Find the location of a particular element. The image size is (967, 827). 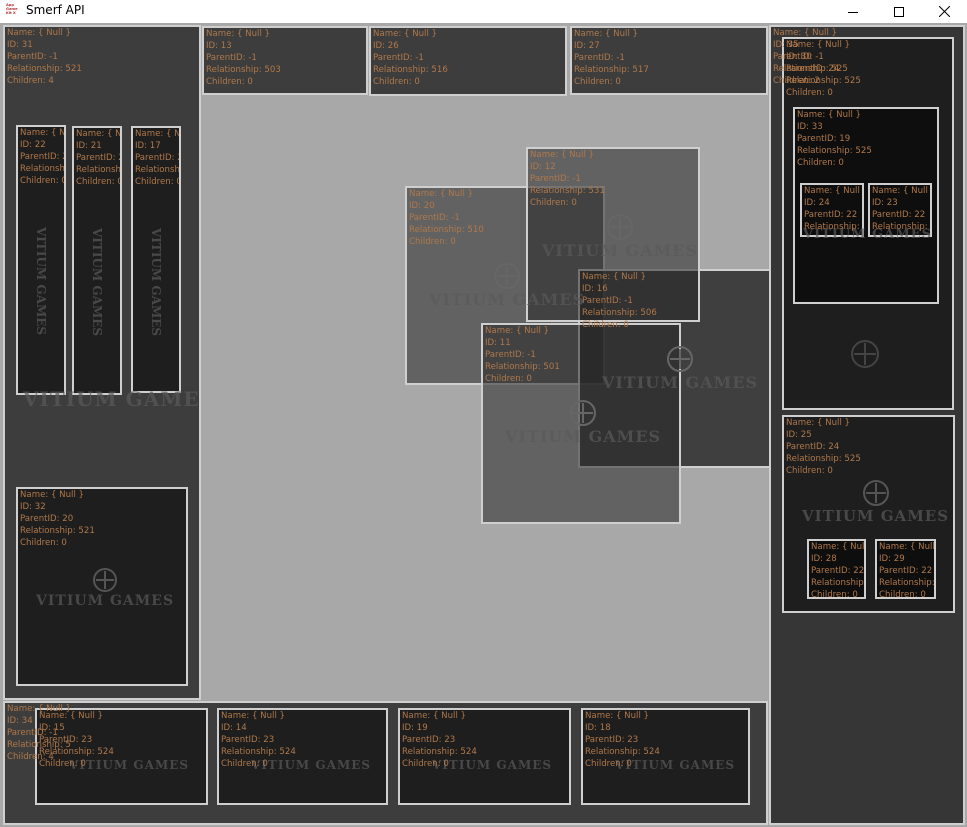

node-id: ID: 30 is located at coordinates (799, 57).